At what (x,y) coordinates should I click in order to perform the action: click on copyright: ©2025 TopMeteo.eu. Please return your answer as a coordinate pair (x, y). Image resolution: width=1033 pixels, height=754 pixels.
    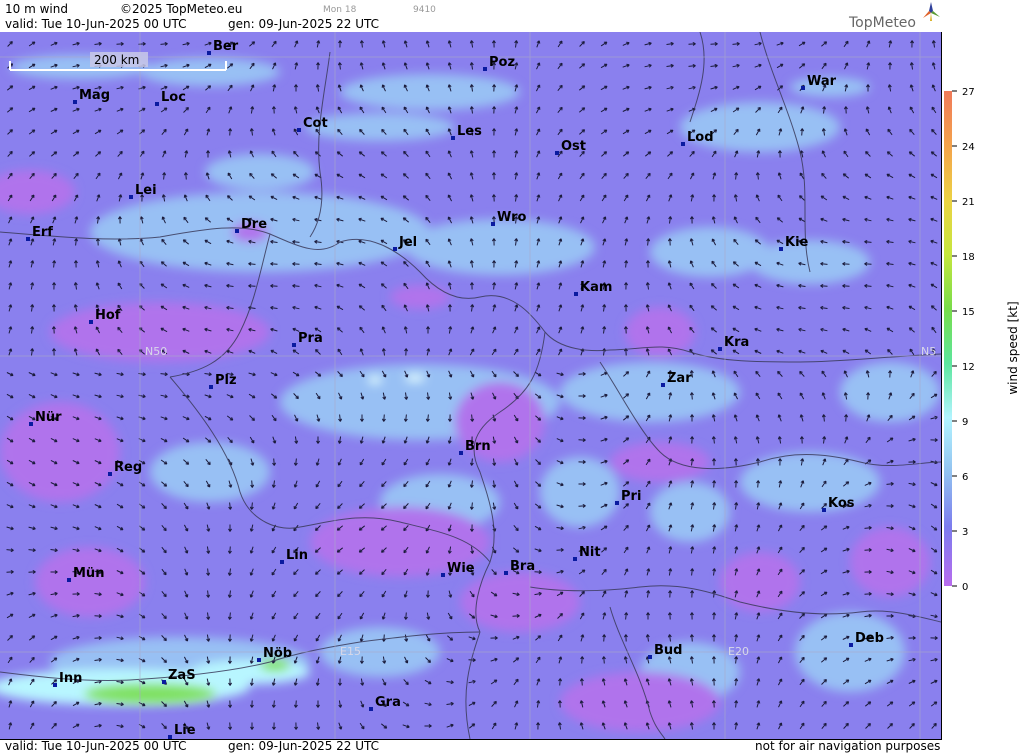
    Looking at the image, I should click on (181, 9).